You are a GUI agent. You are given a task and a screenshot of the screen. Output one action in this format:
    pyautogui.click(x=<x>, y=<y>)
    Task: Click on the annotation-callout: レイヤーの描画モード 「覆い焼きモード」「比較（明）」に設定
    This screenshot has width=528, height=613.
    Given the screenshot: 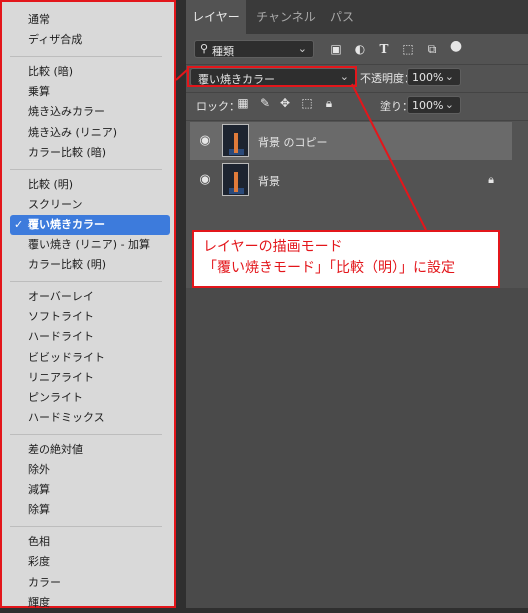 What is the action you would take?
    pyautogui.click(x=346, y=259)
    